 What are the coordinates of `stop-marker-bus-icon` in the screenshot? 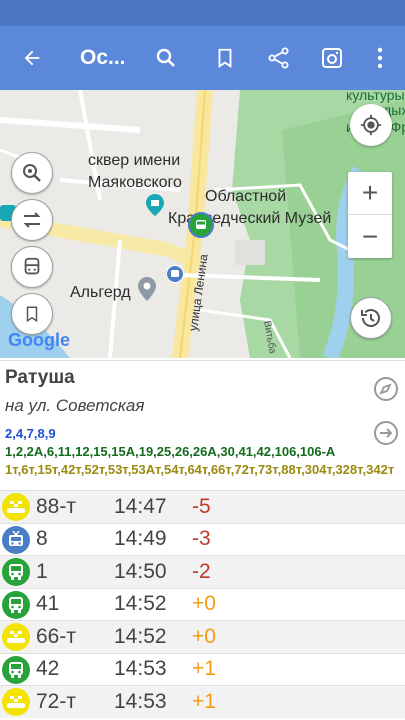 It's located at (201, 225).